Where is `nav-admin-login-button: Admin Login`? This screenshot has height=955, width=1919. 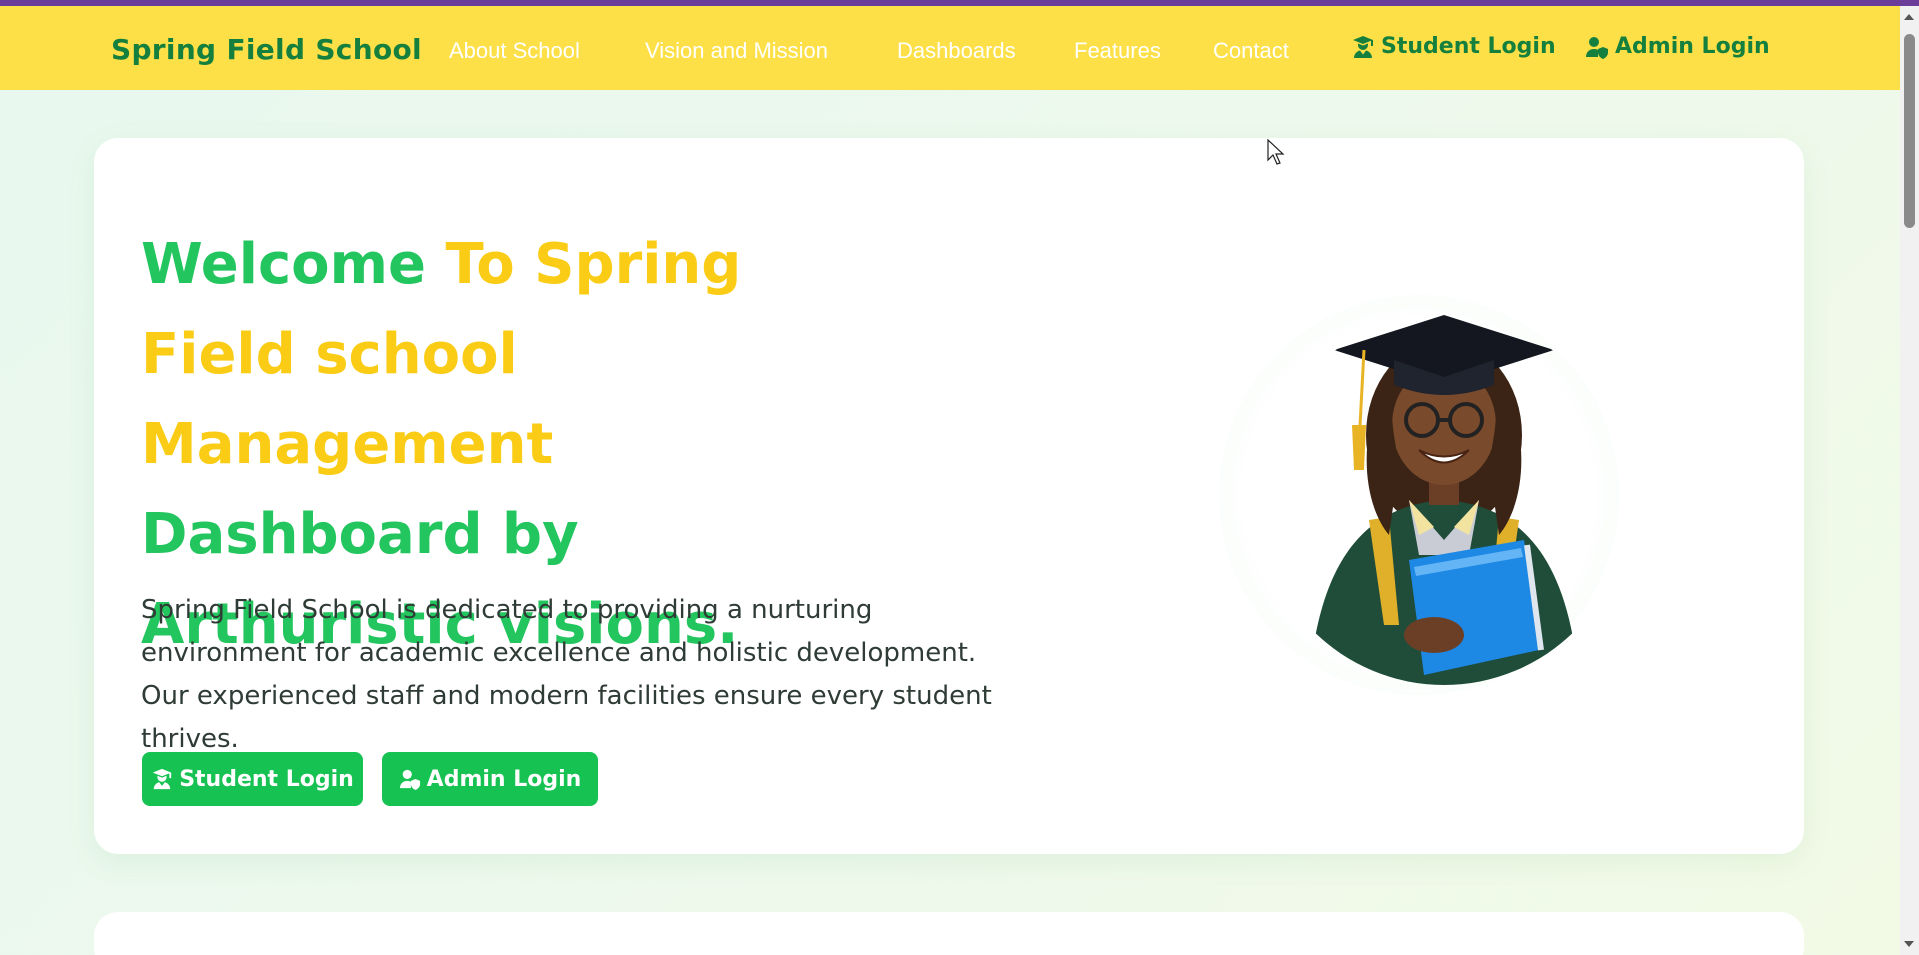
nav-admin-login-button: Admin Login is located at coordinates (1677, 46).